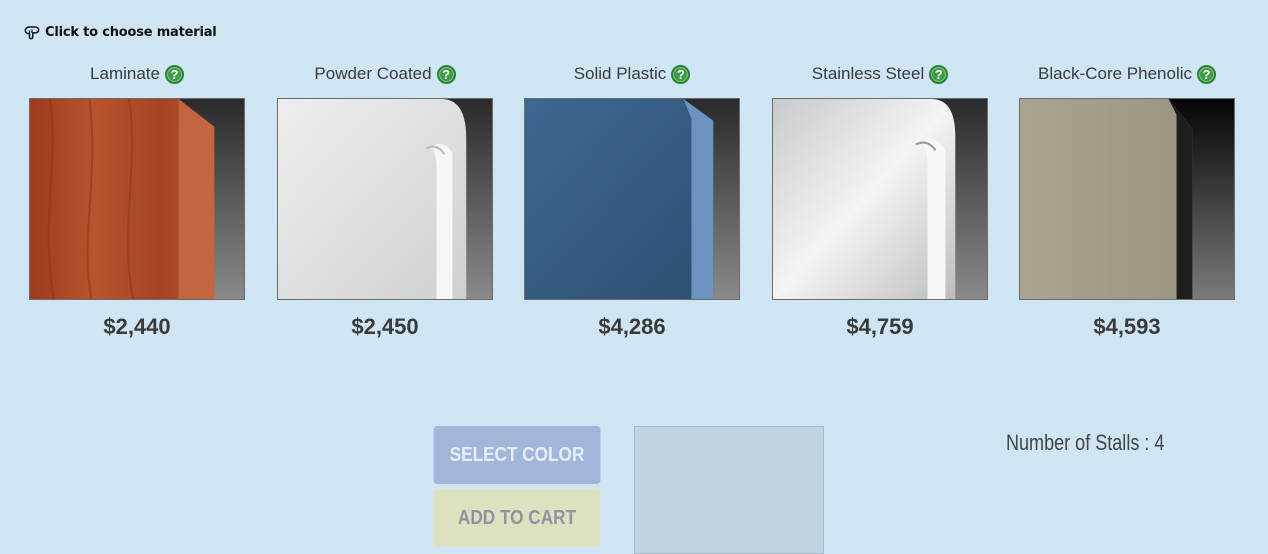  What do you see at coordinates (729, 490) in the screenshot?
I see `color-preview` at bounding box center [729, 490].